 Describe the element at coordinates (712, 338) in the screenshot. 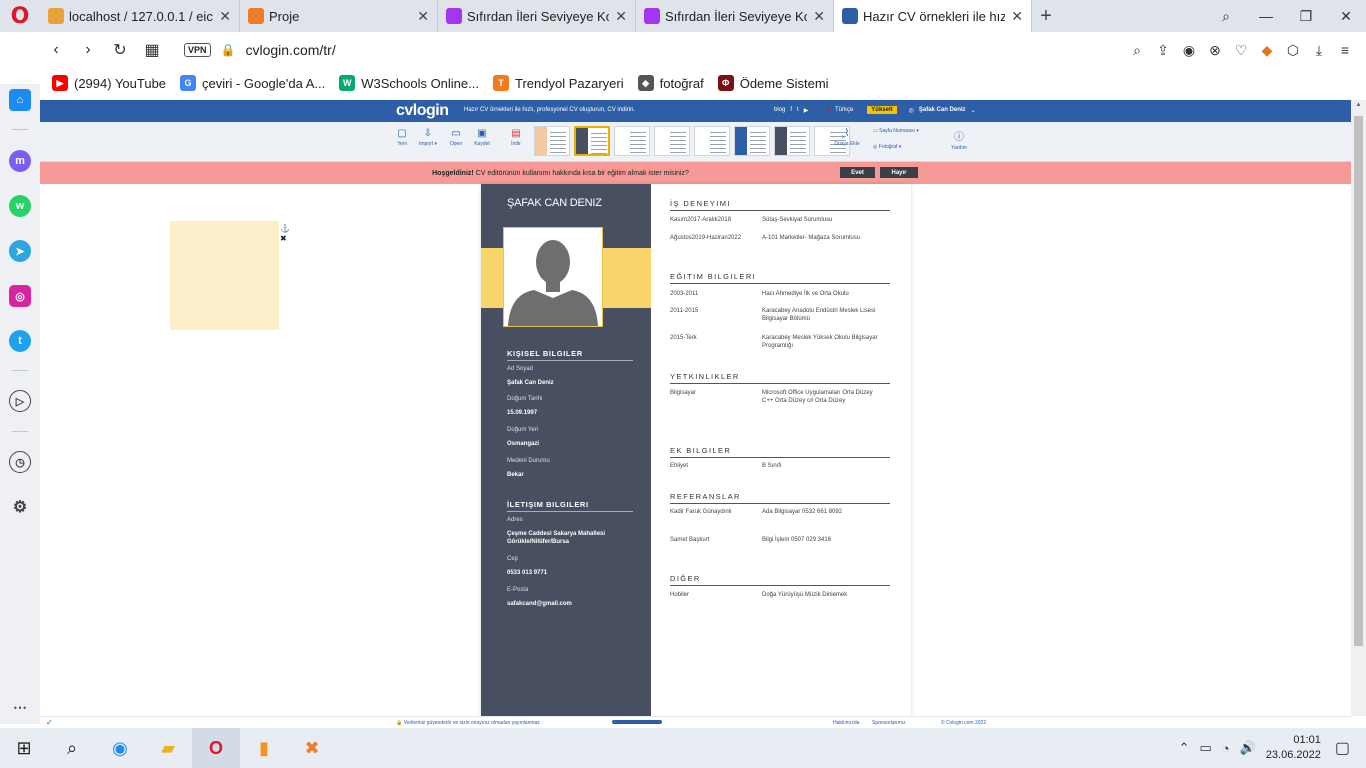

I see `cv-entry-left: 2015-Terk` at that location.